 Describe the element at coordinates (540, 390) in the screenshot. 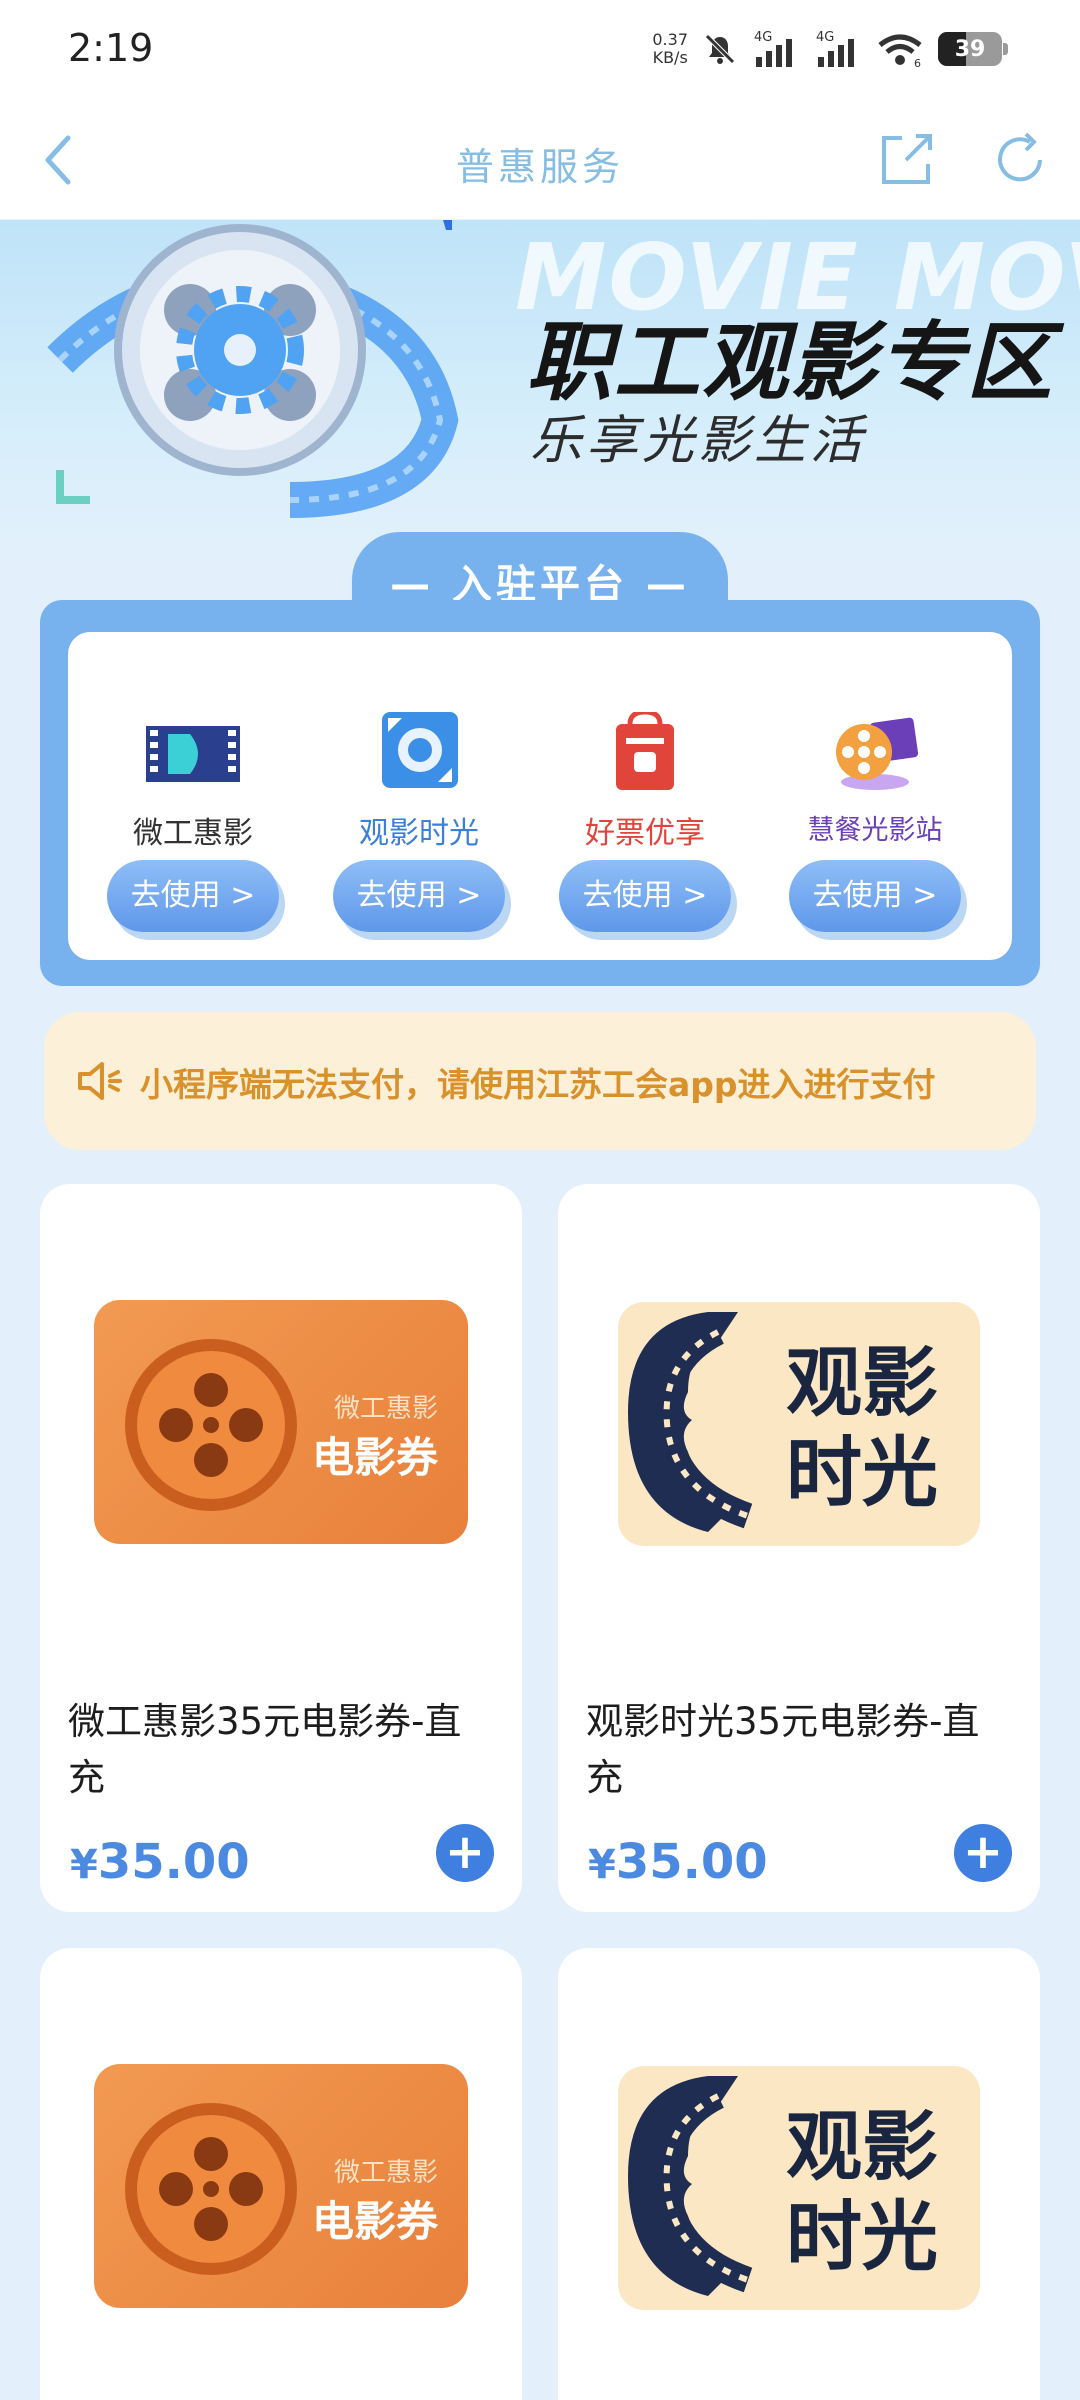

I see `hero-banner: MOVIE MOVIE 职工观影专区 乐享光影生活` at that location.